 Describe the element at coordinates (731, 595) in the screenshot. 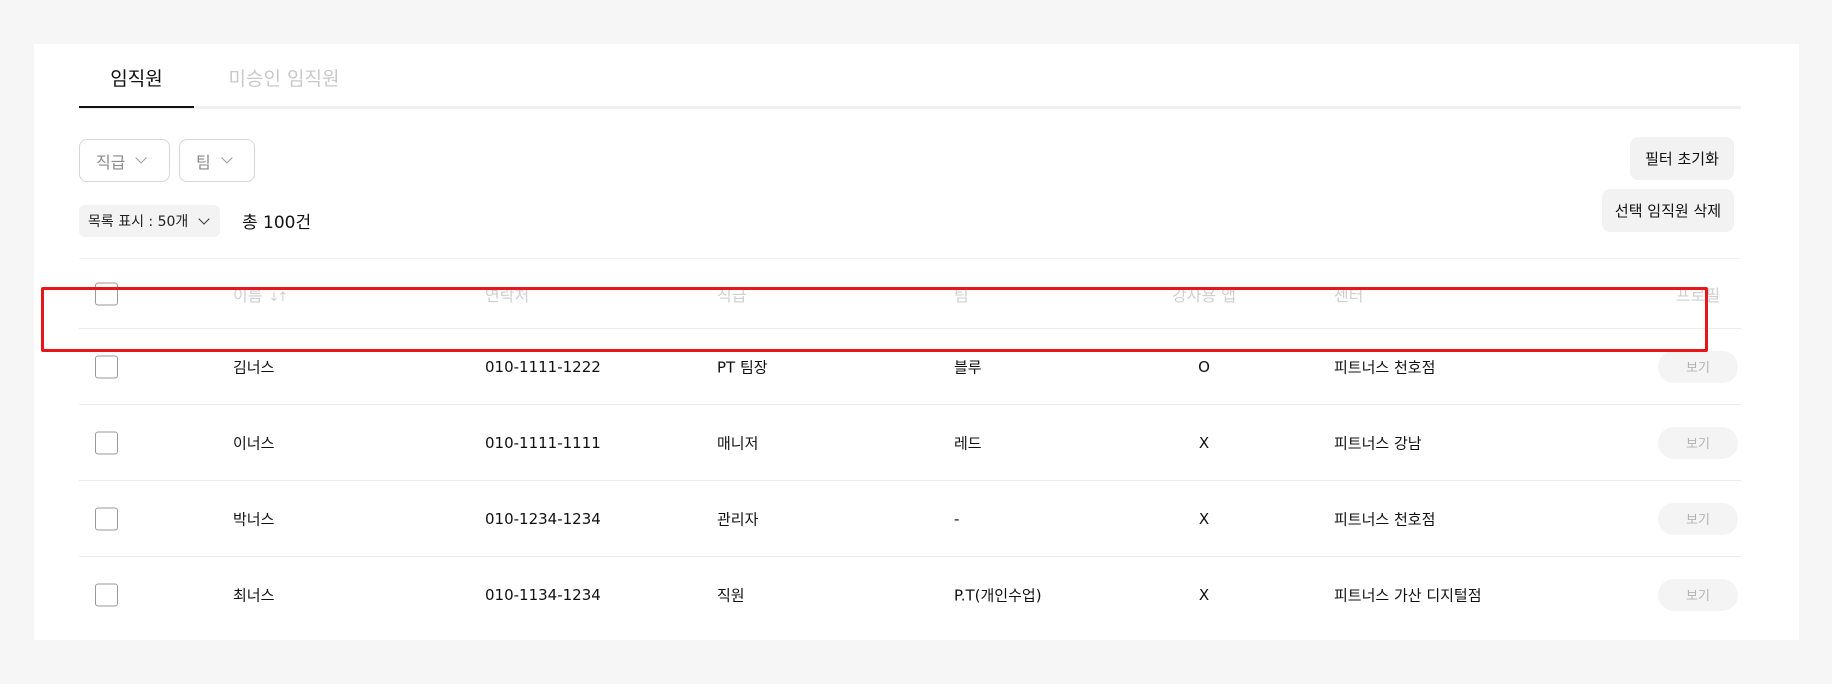

I see `cell-rank: 직원` at that location.